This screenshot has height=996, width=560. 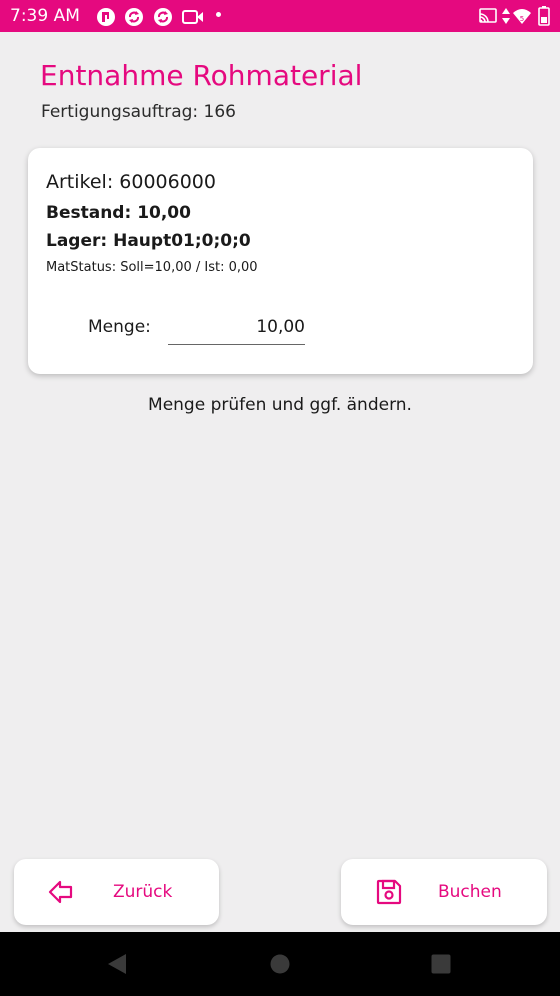 What do you see at coordinates (544, 16) in the screenshot?
I see `battery-icon` at bounding box center [544, 16].